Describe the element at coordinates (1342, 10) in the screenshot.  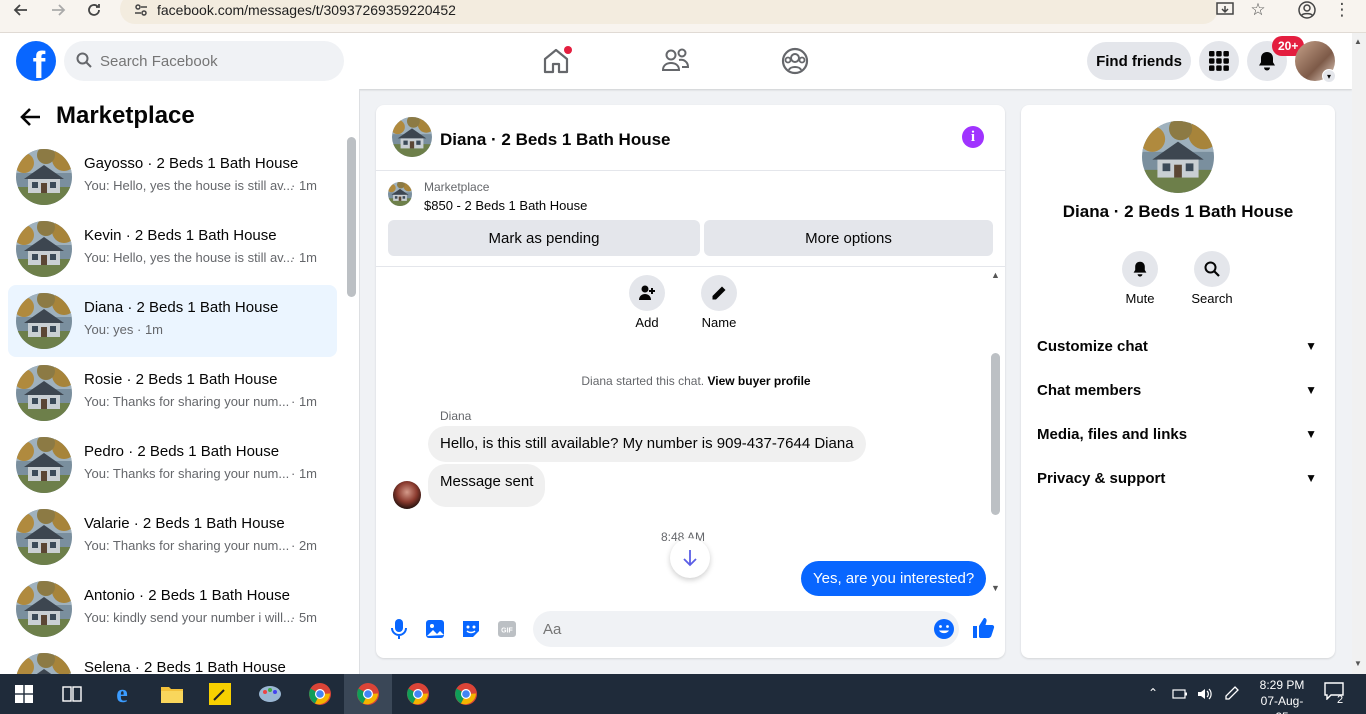
I see `browser-menu-icon: ⋮` at that location.